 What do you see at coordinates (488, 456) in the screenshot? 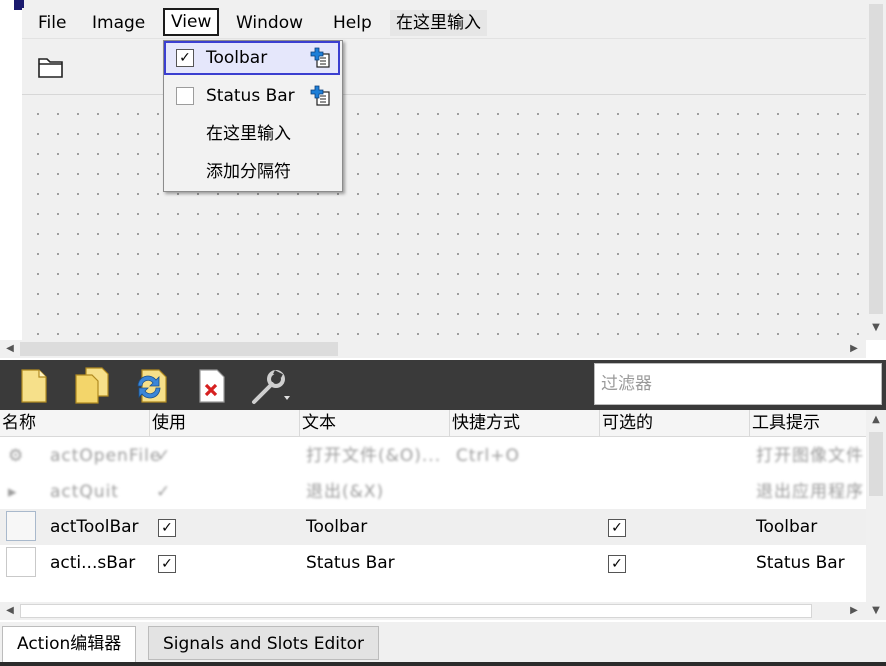
I see `action-shortcut: Ctrl+O` at bounding box center [488, 456].